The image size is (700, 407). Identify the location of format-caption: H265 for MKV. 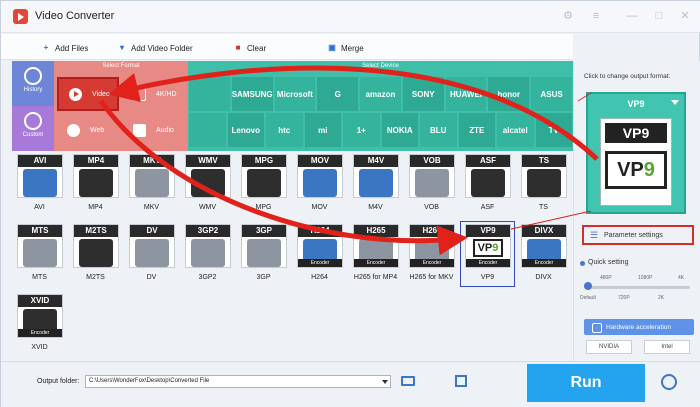
(431, 277).